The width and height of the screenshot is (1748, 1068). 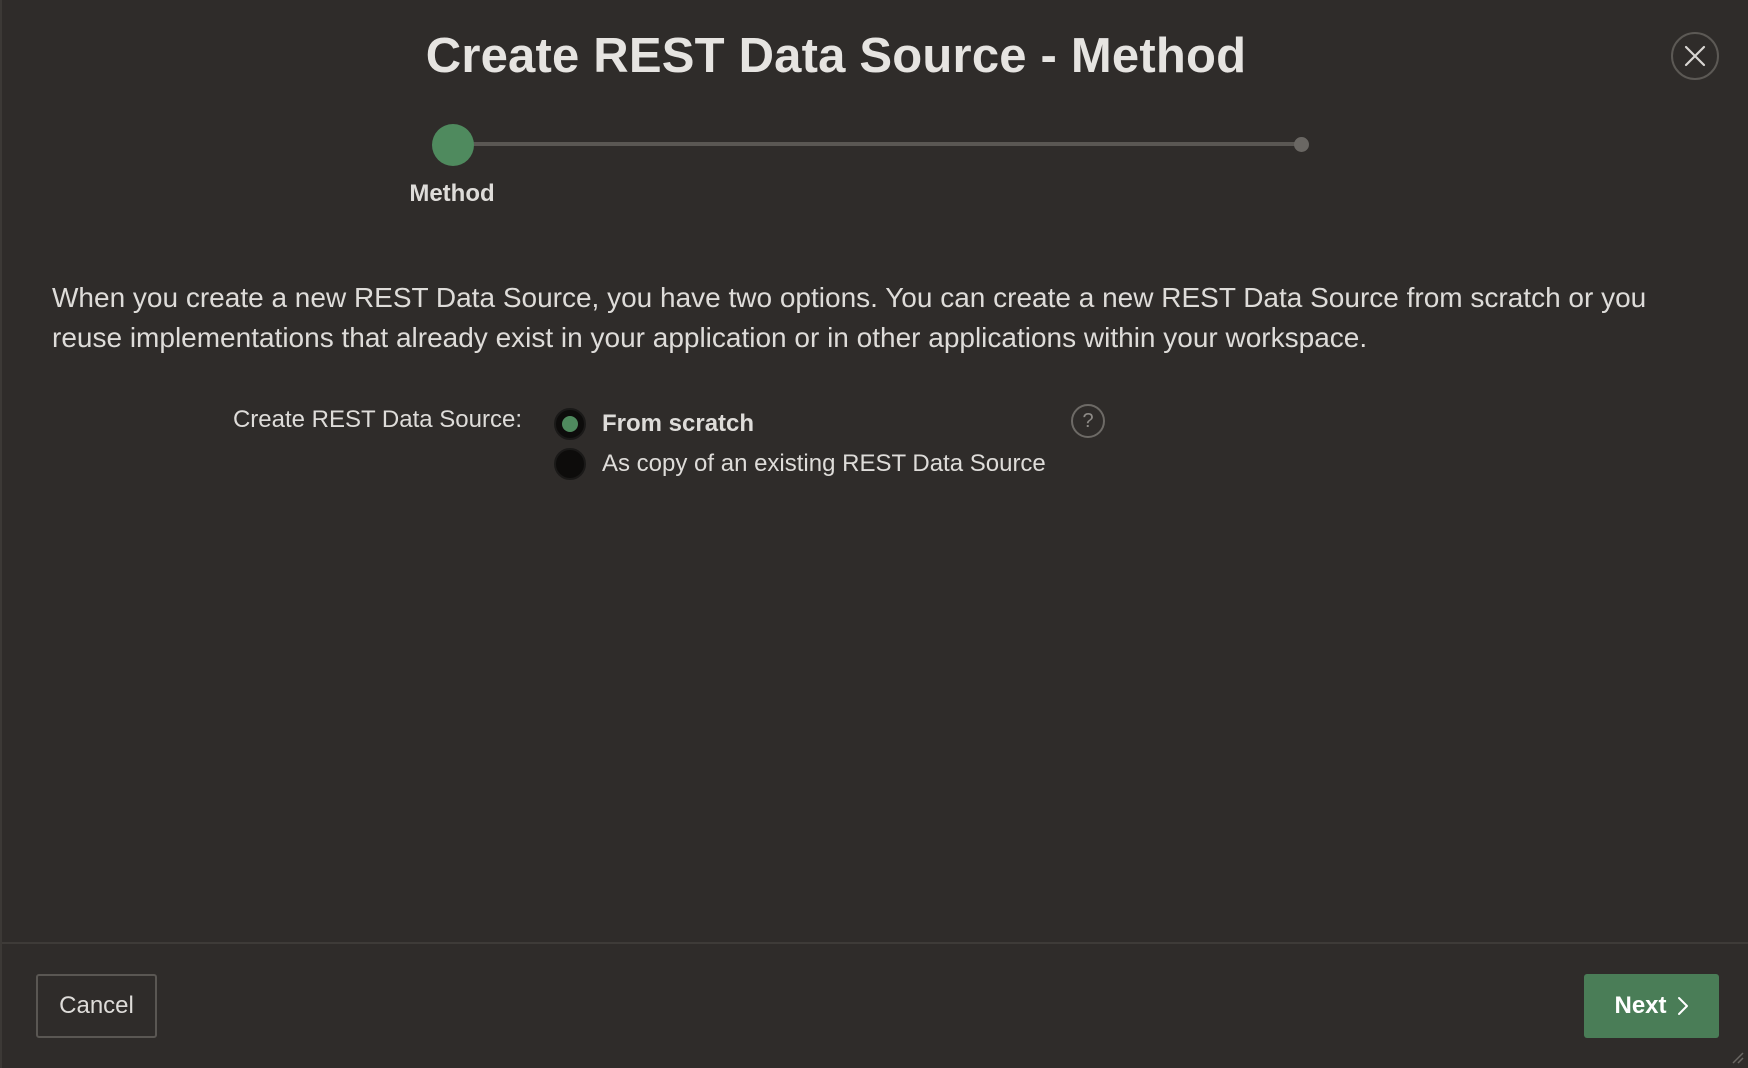 I want to click on option-from-scratch: From scratch, so click(x=800, y=424).